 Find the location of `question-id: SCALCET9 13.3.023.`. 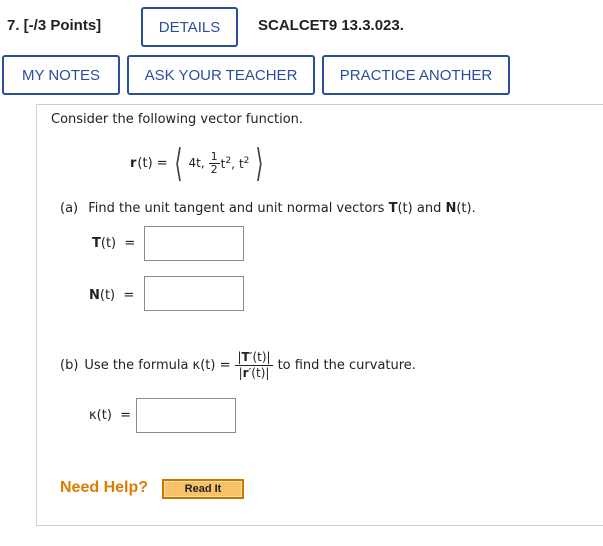

question-id: SCALCET9 13.3.023. is located at coordinates (331, 25).